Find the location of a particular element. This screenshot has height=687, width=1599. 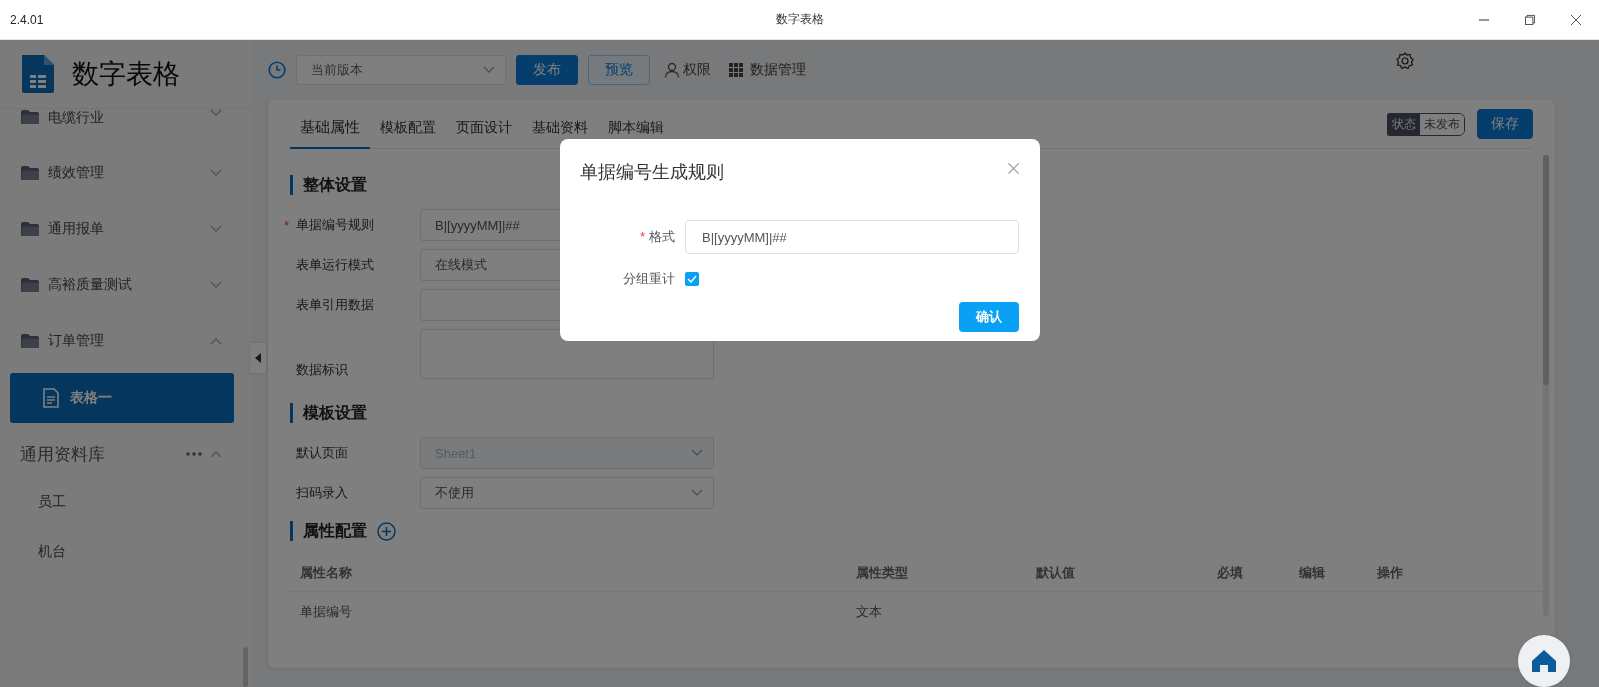

field-label: 单据编号规则 is located at coordinates (335, 225).